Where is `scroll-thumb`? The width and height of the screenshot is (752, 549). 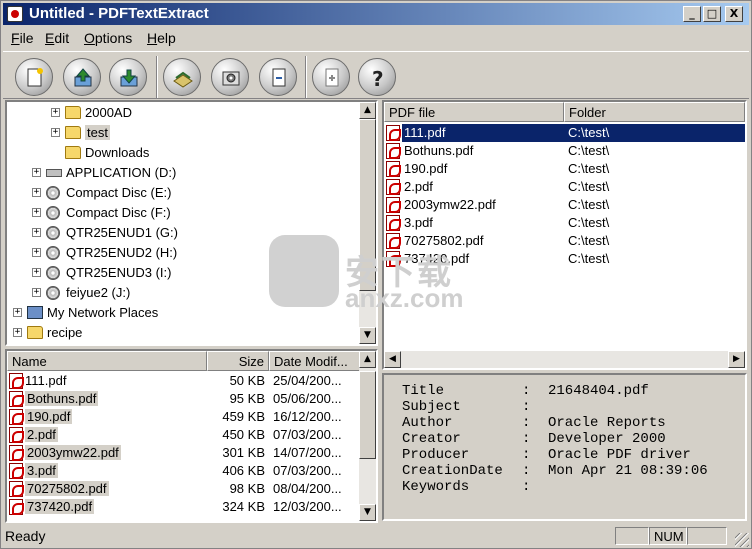 scroll-thumb is located at coordinates (367, 415).